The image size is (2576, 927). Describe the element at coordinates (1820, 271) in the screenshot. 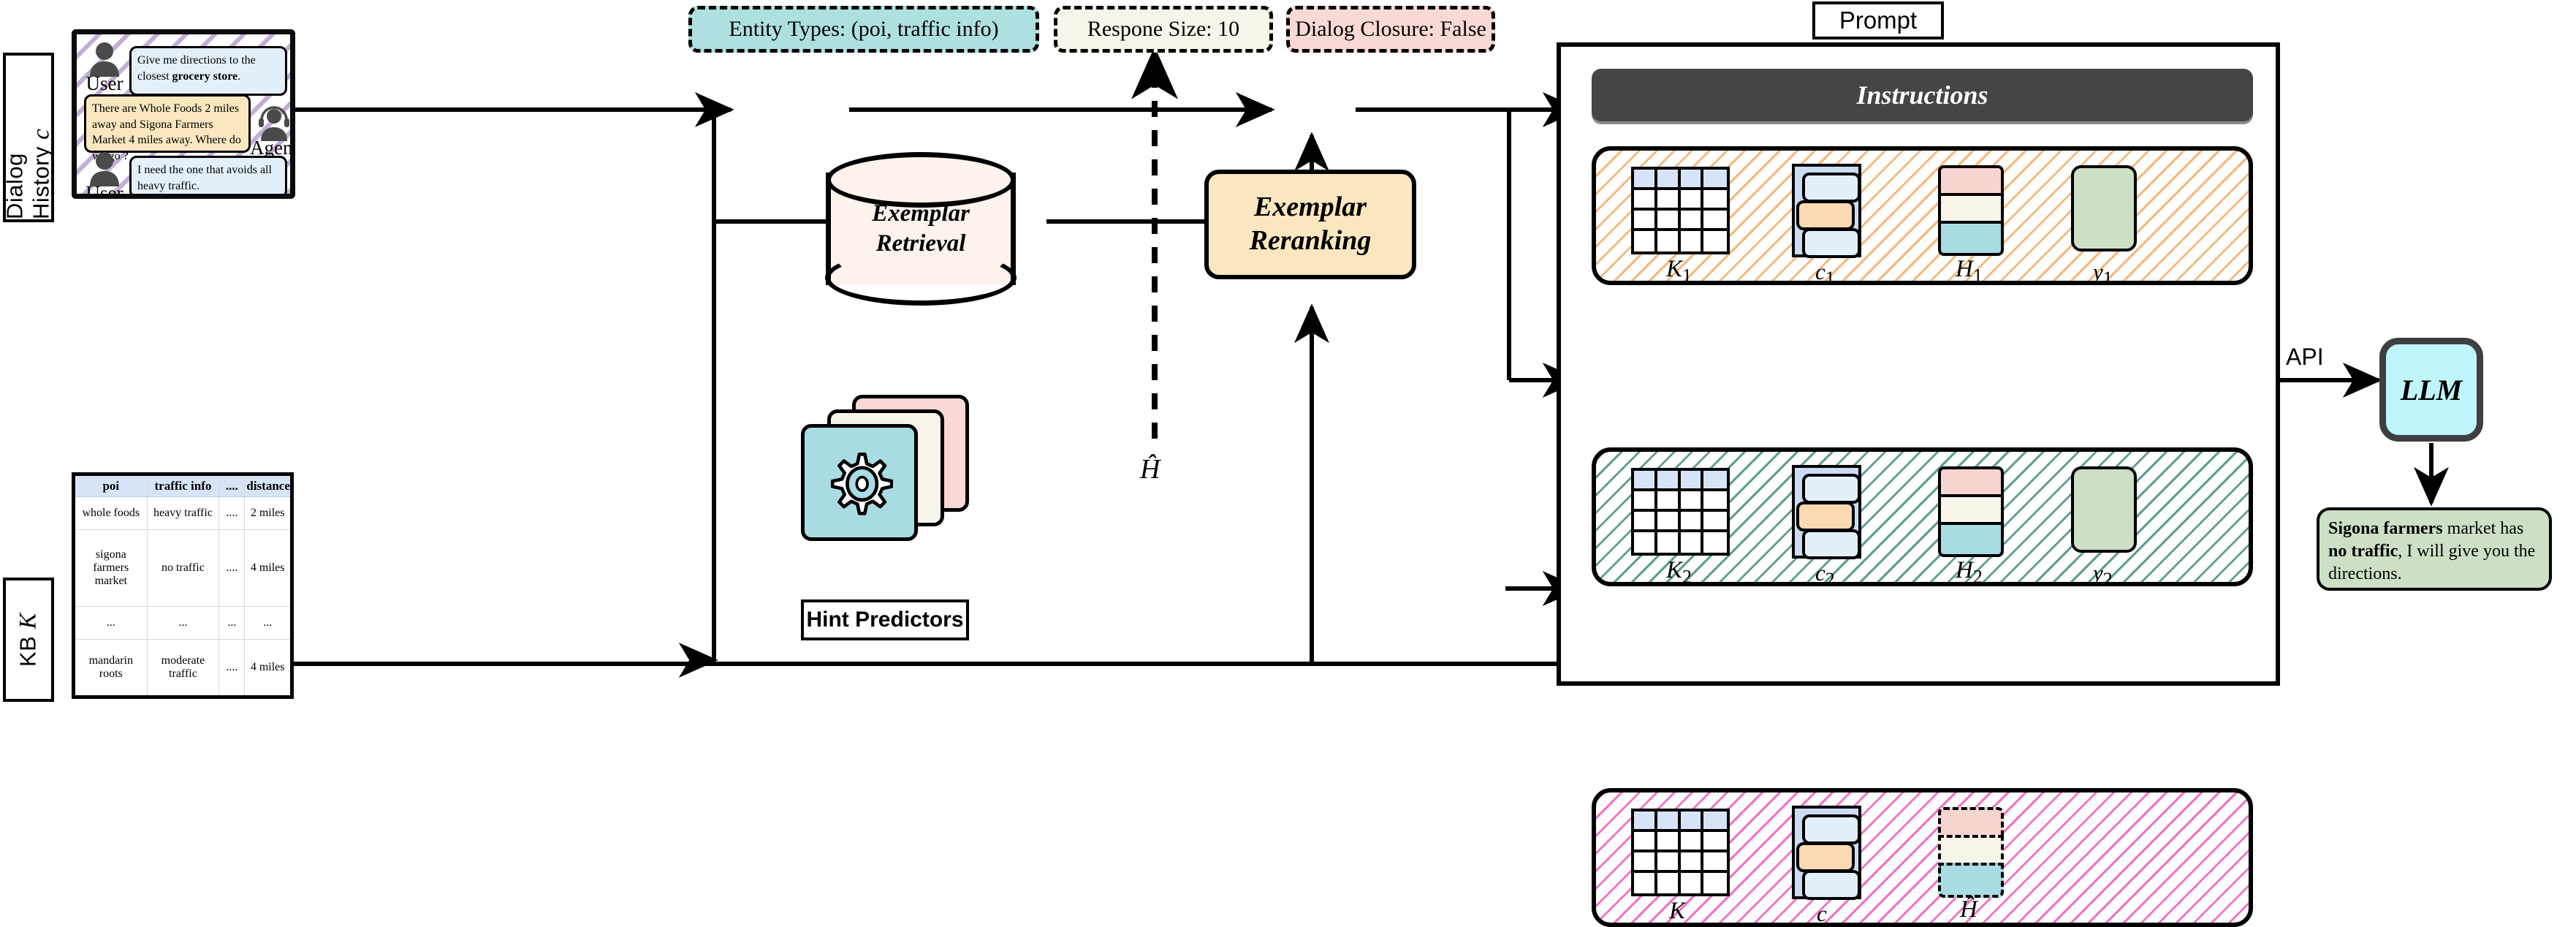

I see `row1-ctx-symbol-text: c` at that location.